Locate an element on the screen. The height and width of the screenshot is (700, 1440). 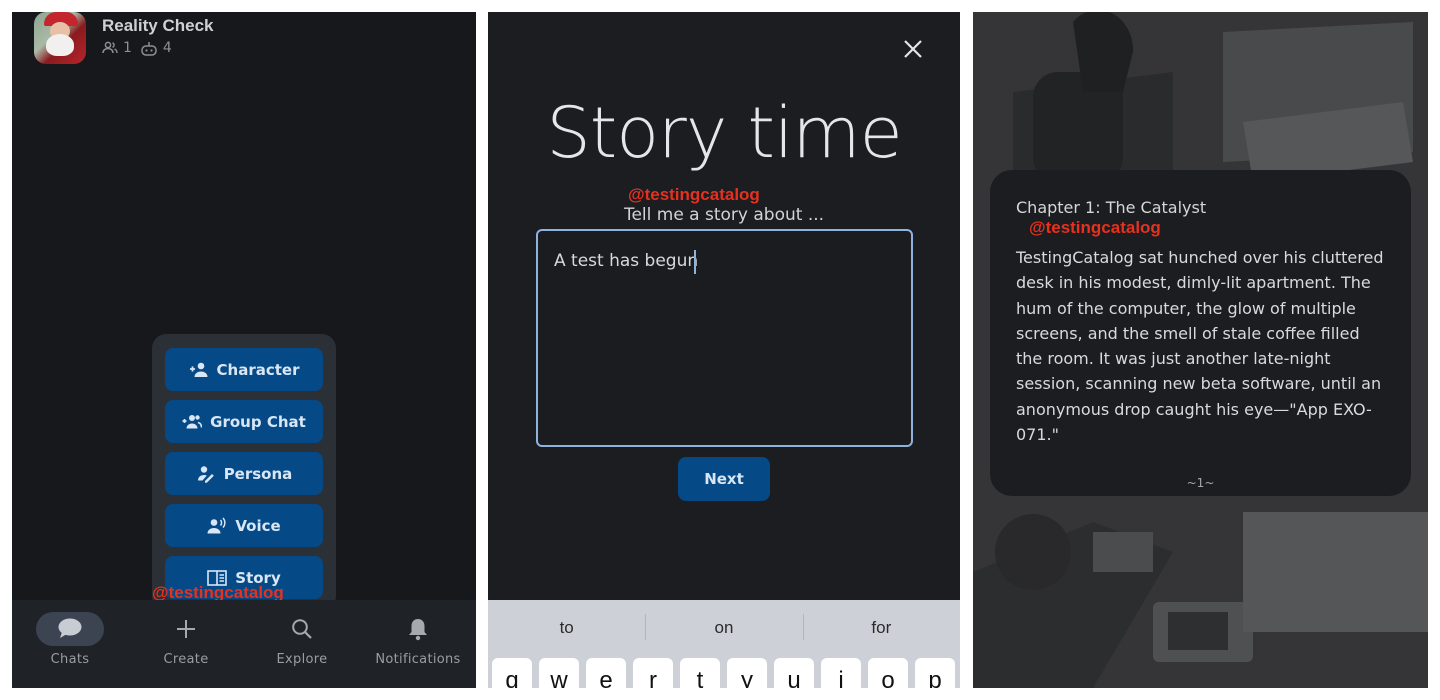
key: i is located at coordinates (841, 673).